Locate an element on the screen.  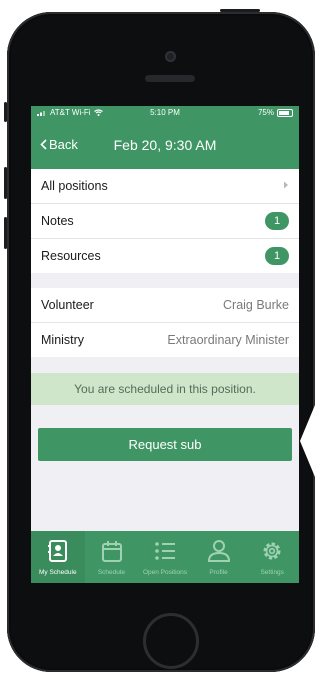
row-label: Resources is located at coordinates (71, 256).